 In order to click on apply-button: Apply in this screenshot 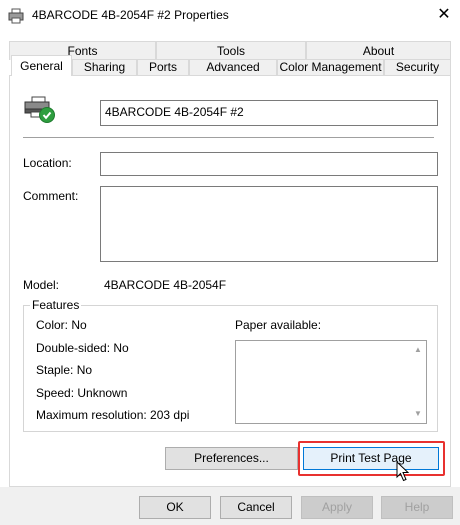, I will do `click(337, 507)`.